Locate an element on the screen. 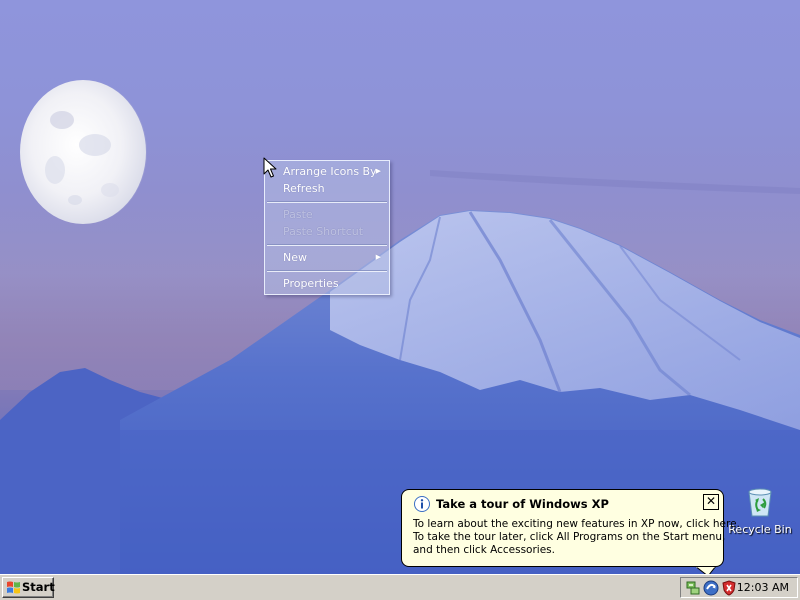 This screenshot has width=800, height=600. menu-item-paste-shortcut: Paste Shortcut is located at coordinates (327, 231).